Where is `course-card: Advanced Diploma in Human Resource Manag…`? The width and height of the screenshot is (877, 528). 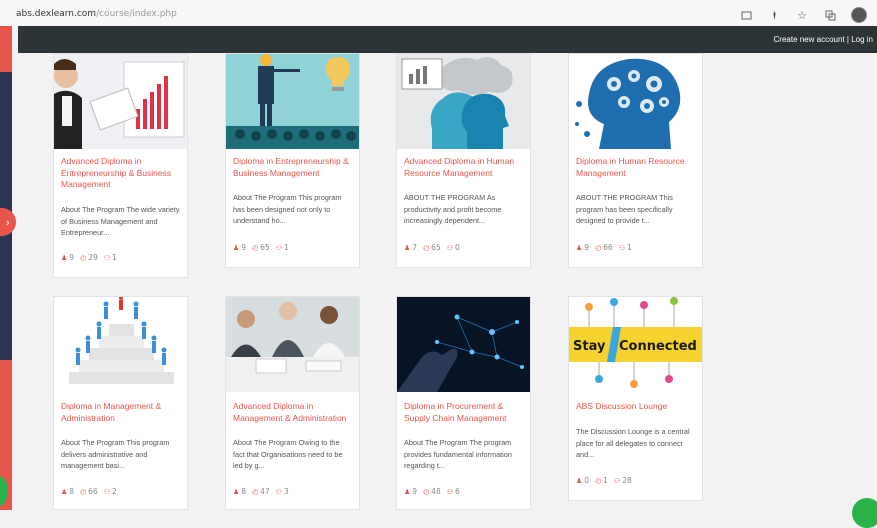 course-card: Advanced Diploma in Human Resource Manag… is located at coordinates (463, 160).